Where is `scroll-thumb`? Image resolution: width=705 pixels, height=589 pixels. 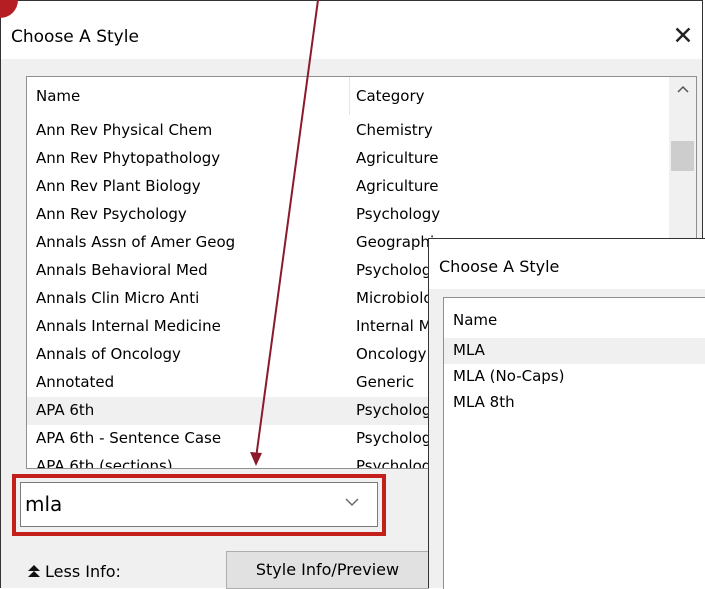 scroll-thumb is located at coordinates (682, 156).